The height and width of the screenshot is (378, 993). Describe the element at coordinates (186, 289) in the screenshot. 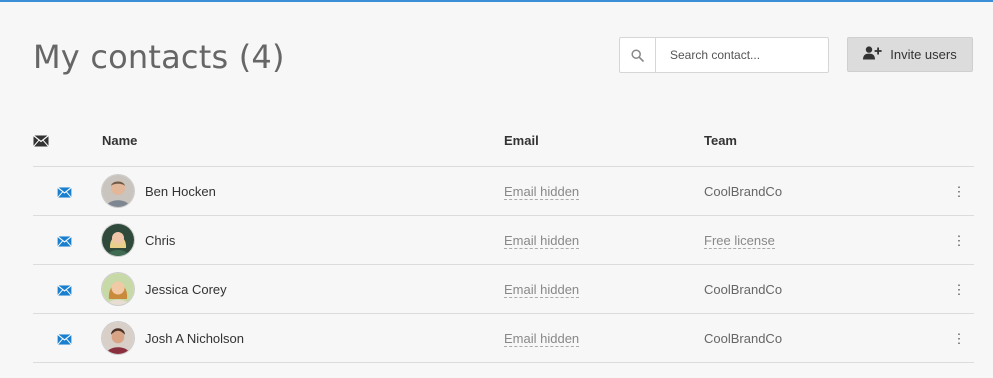

I see `contact-name: Jessica Corey` at that location.